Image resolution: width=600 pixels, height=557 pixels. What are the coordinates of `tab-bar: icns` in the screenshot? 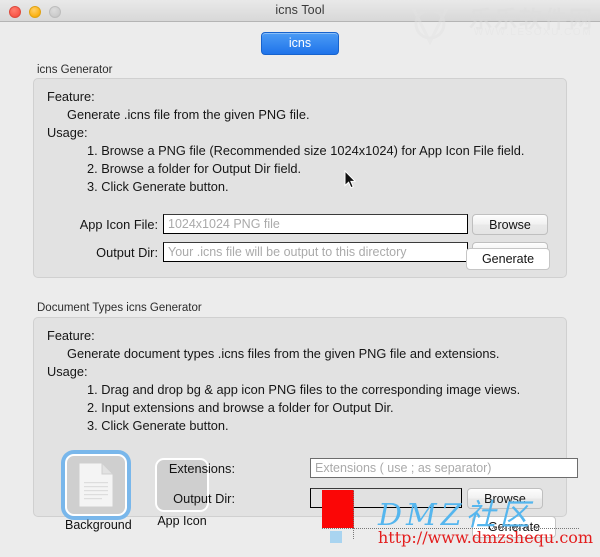 It's located at (300, 43).